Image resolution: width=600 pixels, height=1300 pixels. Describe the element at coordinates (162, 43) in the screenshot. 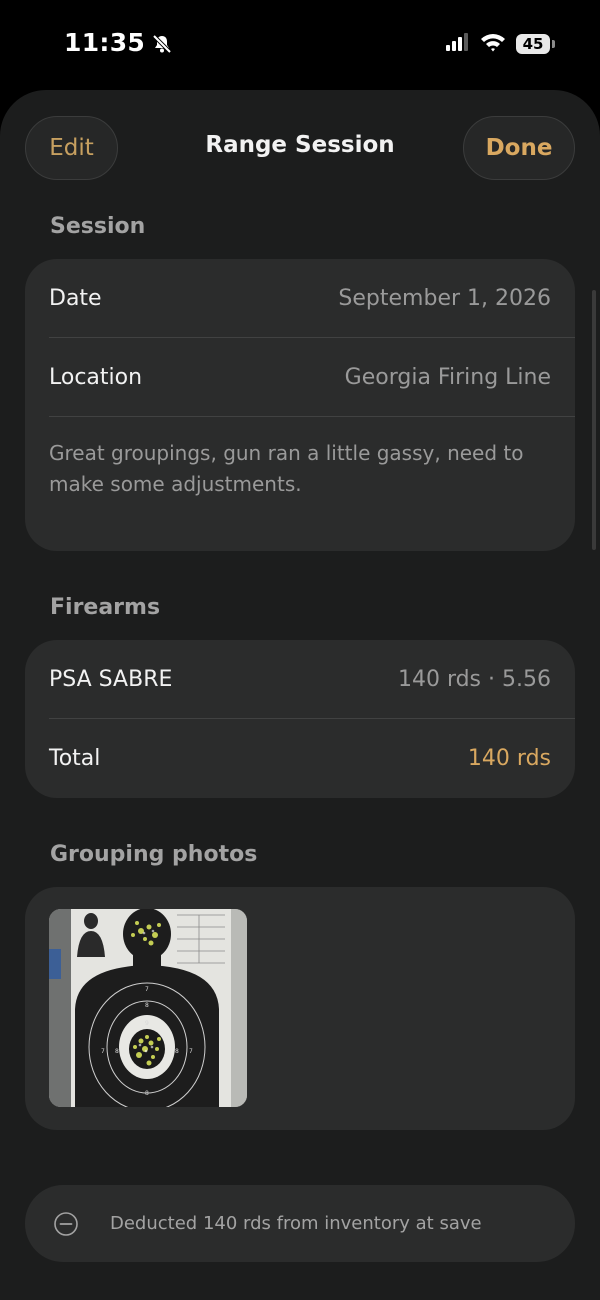

I see `bell-slash-icon` at that location.